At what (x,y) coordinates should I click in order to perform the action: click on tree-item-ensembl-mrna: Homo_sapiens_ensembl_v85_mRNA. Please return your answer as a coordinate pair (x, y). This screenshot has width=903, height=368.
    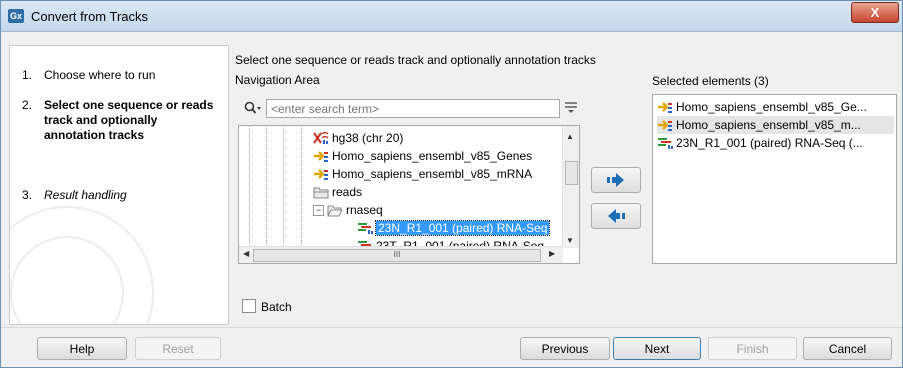
    Looking at the image, I should click on (422, 174).